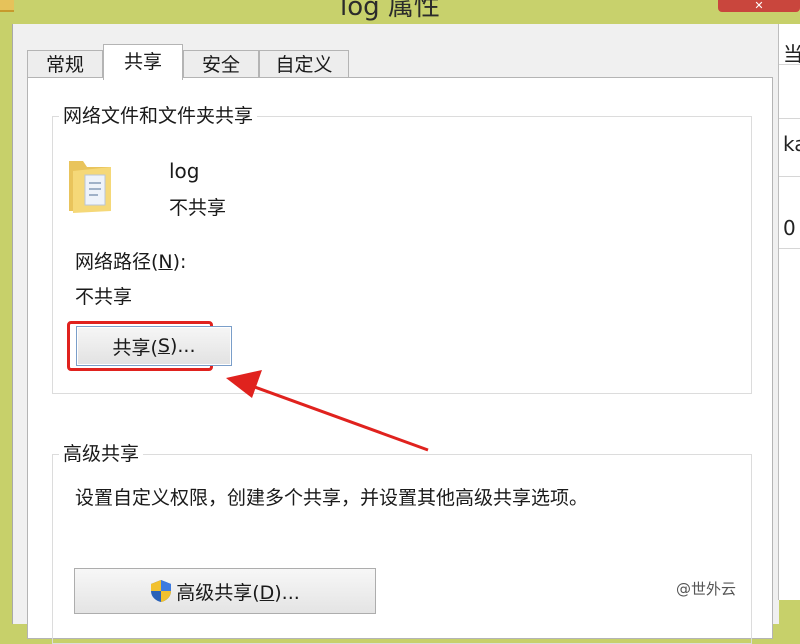 The width and height of the screenshot is (800, 644). What do you see at coordinates (706, 589) in the screenshot?
I see `watermark: @世外云` at bounding box center [706, 589].